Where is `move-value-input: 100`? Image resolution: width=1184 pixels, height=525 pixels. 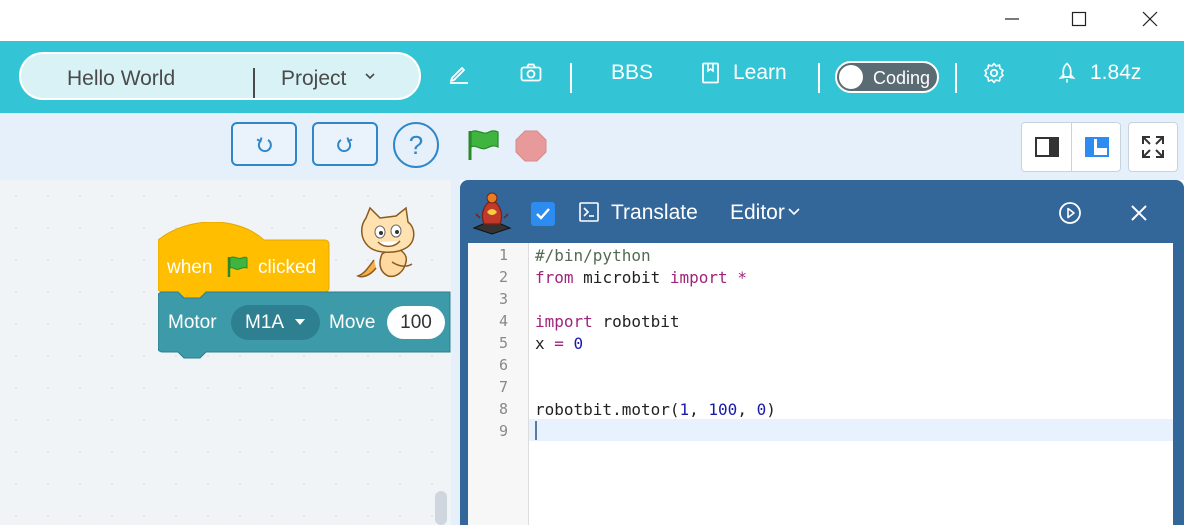 move-value-input: 100 is located at coordinates (416, 322).